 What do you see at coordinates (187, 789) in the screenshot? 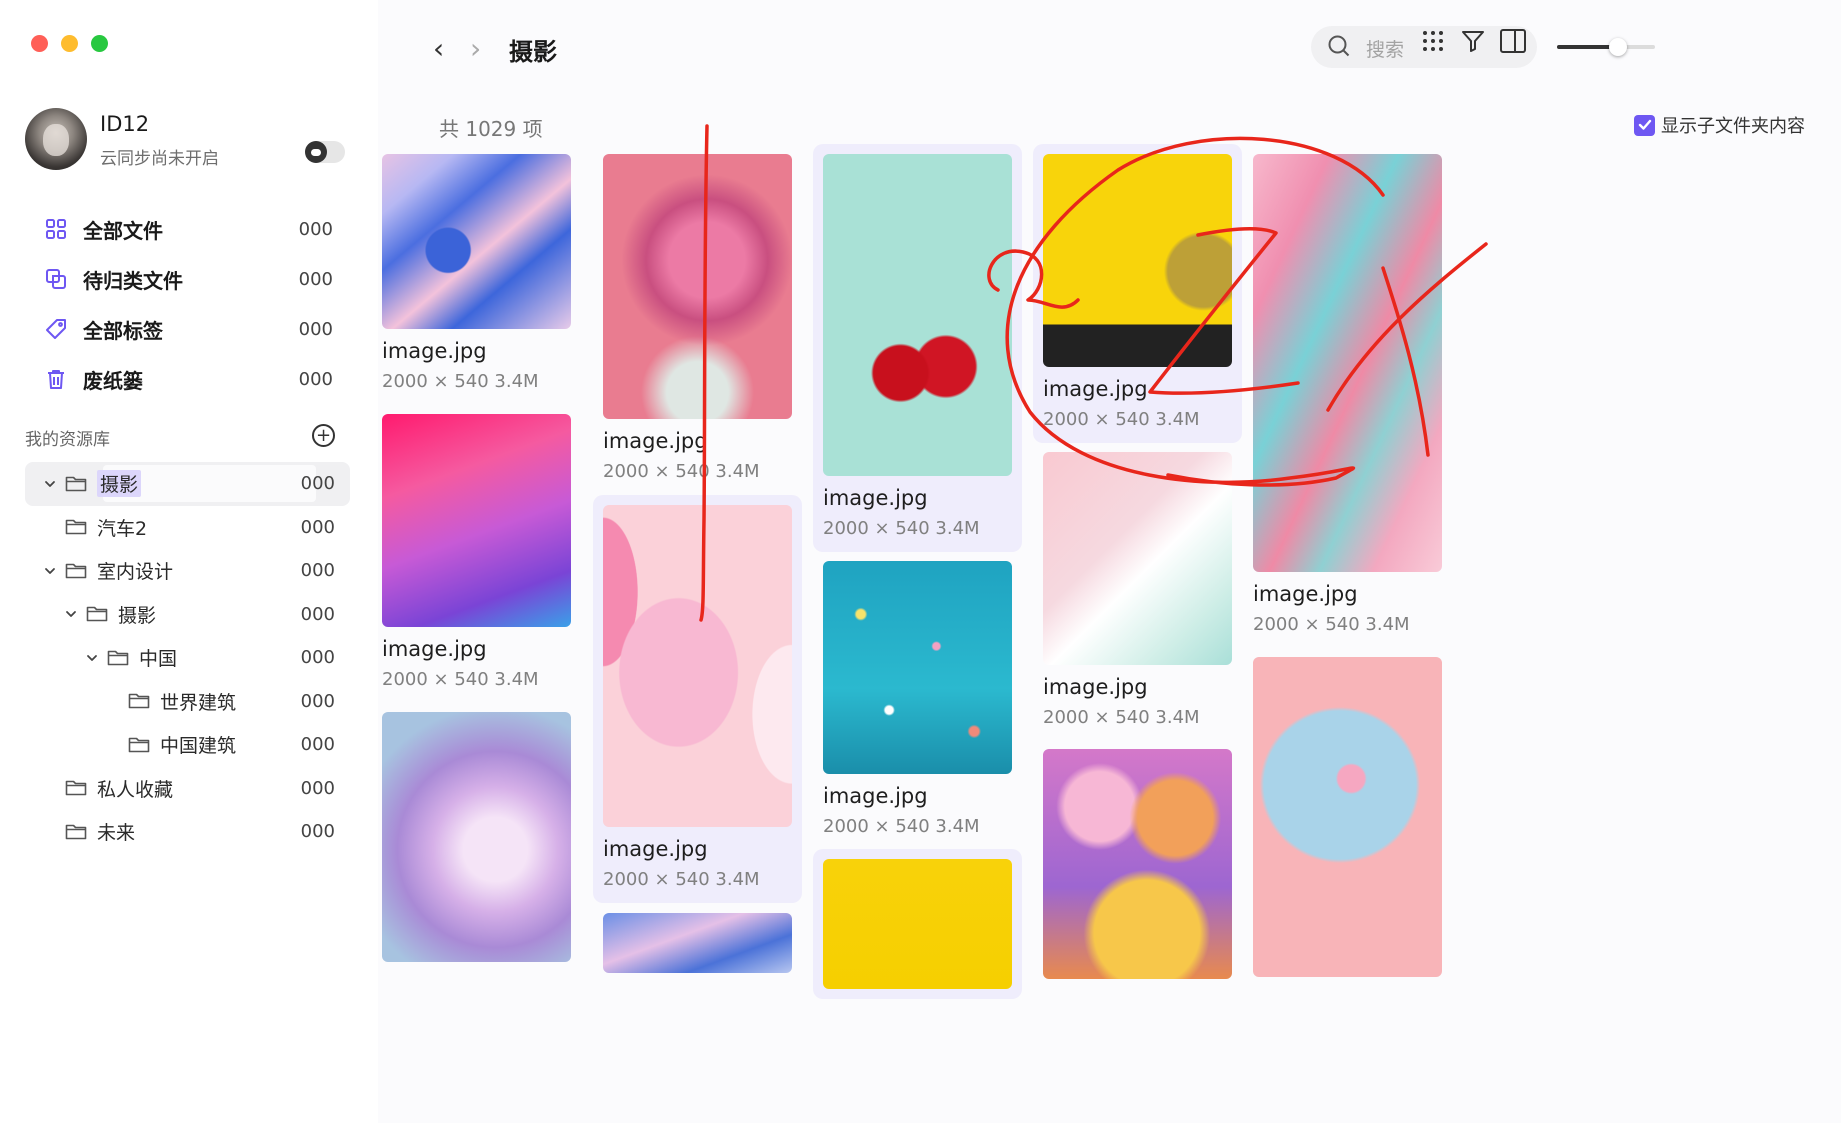
I see `folder-item: 私人收藏 000` at bounding box center [187, 789].